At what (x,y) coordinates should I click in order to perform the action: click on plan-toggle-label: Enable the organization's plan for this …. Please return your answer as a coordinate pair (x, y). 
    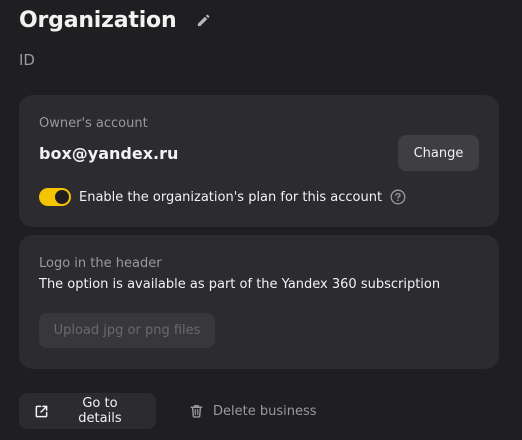
    Looking at the image, I should click on (231, 197).